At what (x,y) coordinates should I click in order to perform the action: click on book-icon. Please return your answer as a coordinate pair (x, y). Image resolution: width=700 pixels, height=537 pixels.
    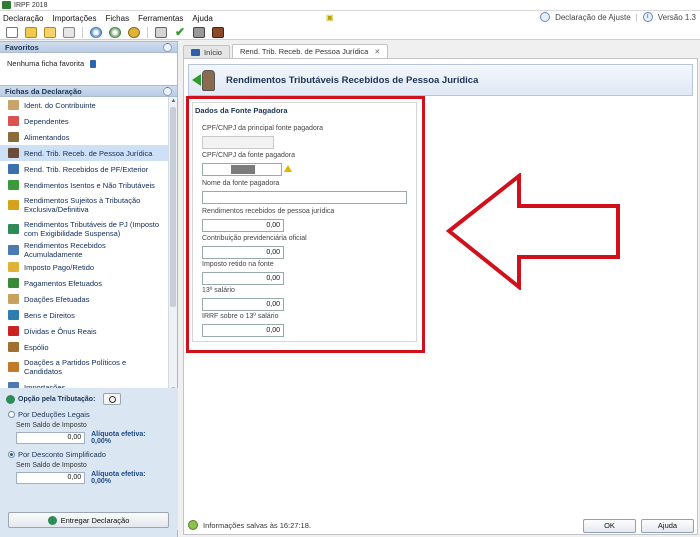
    Looking at the image, I should click on (218, 32).